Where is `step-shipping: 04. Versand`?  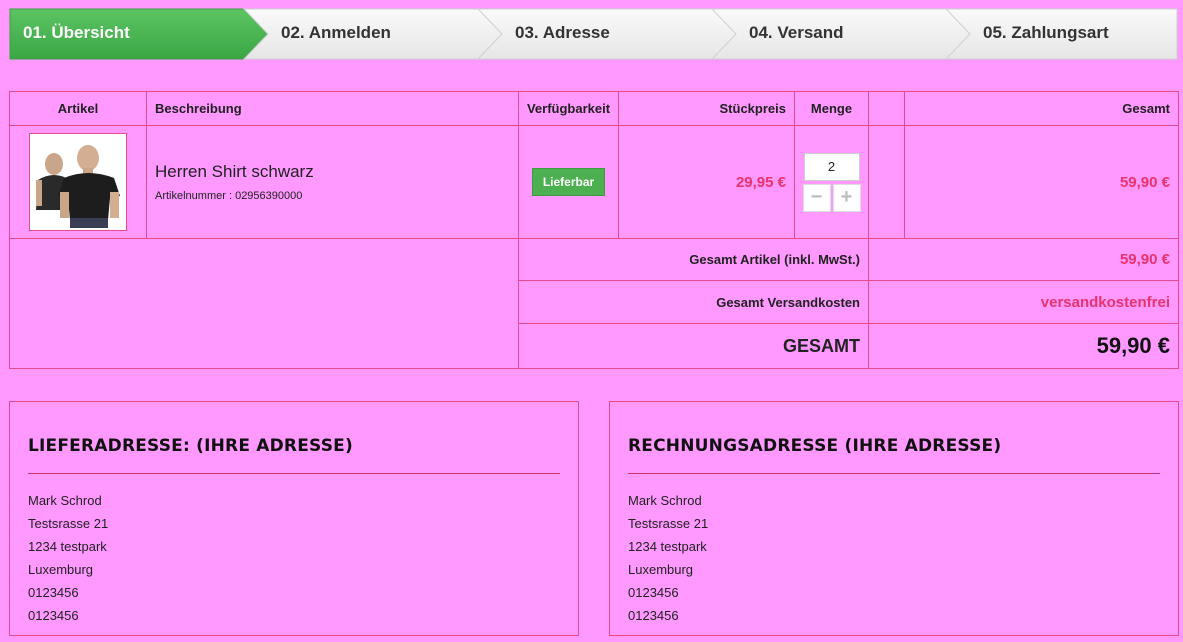
step-shipping: 04. Versand is located at coordinates (842, 34).